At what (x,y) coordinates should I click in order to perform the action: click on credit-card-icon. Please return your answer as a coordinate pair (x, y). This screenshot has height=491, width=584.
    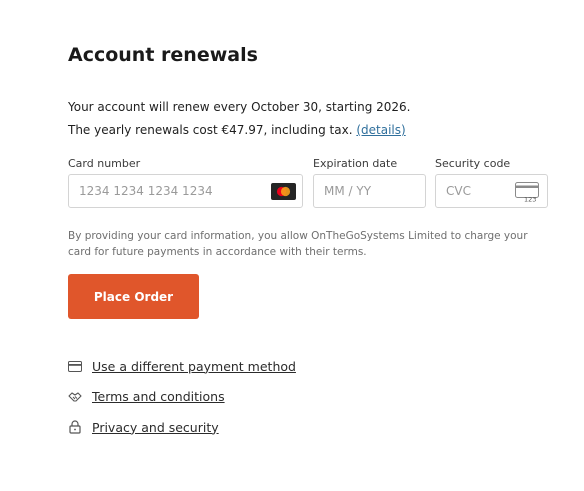
    Looking at the image, I should click on (75, 366).